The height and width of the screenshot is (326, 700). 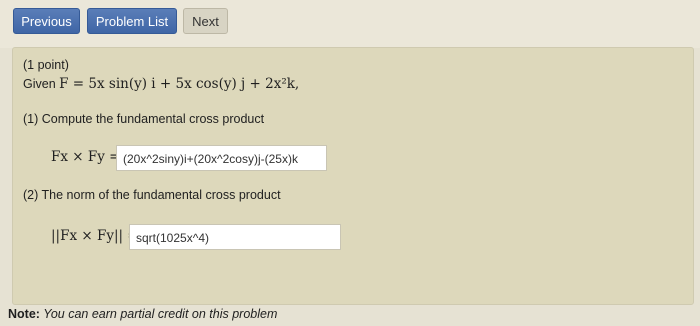 What do you see at coordinates (46, 65) in the screenshot?
I see `points-label: (1 point)` at bounding box center [46, 65].